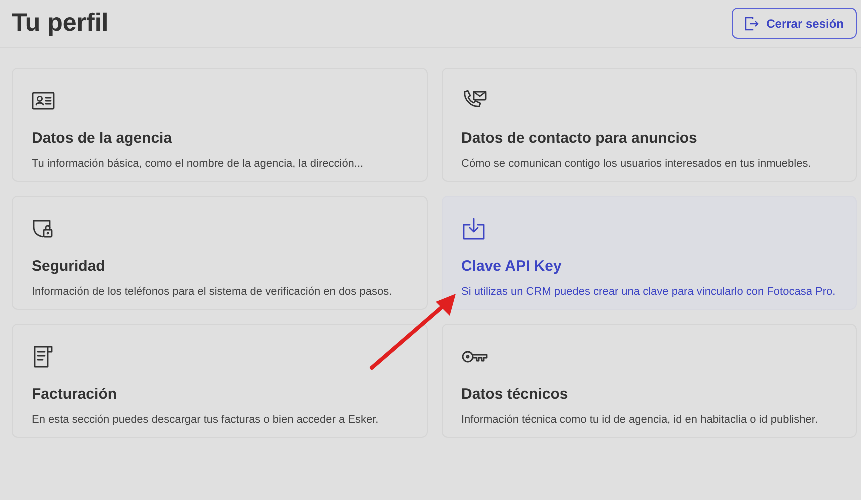  Describe the element at coordinates (649, 253) in the screenshot. I see `settings-card: Clave API Key Si utilizas un CRM puedes crear una clave para vincularlo con Fotocasa Pro.` at that location.